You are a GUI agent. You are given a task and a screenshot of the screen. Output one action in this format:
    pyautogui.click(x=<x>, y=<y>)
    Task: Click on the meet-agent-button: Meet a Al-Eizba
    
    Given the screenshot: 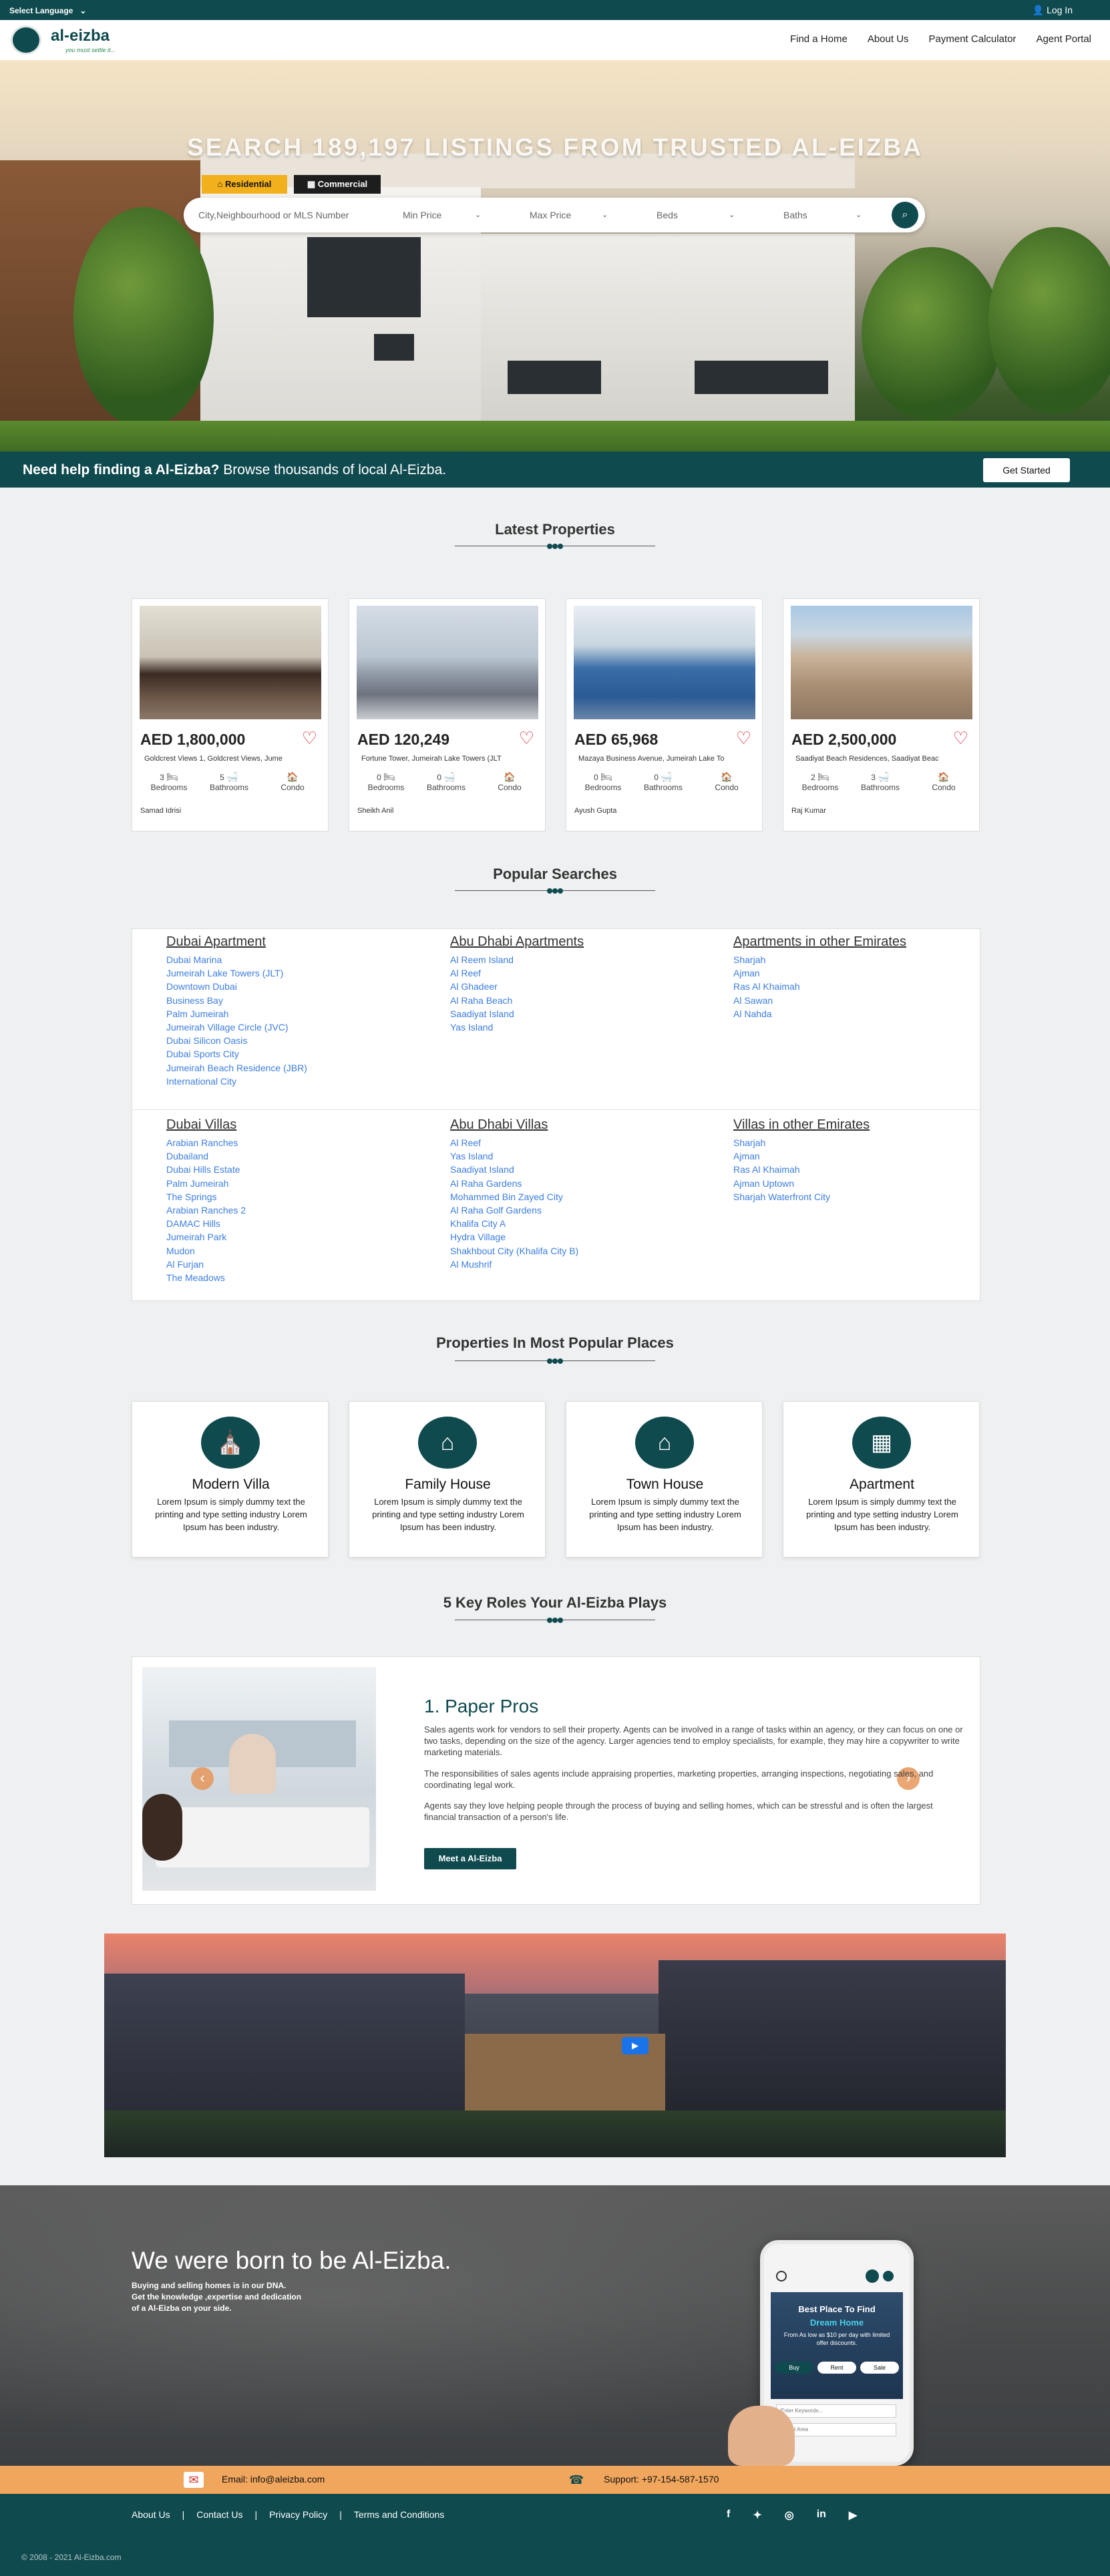 What is the action you would take?
    pyautogui.click(x=470, y=1858)
    